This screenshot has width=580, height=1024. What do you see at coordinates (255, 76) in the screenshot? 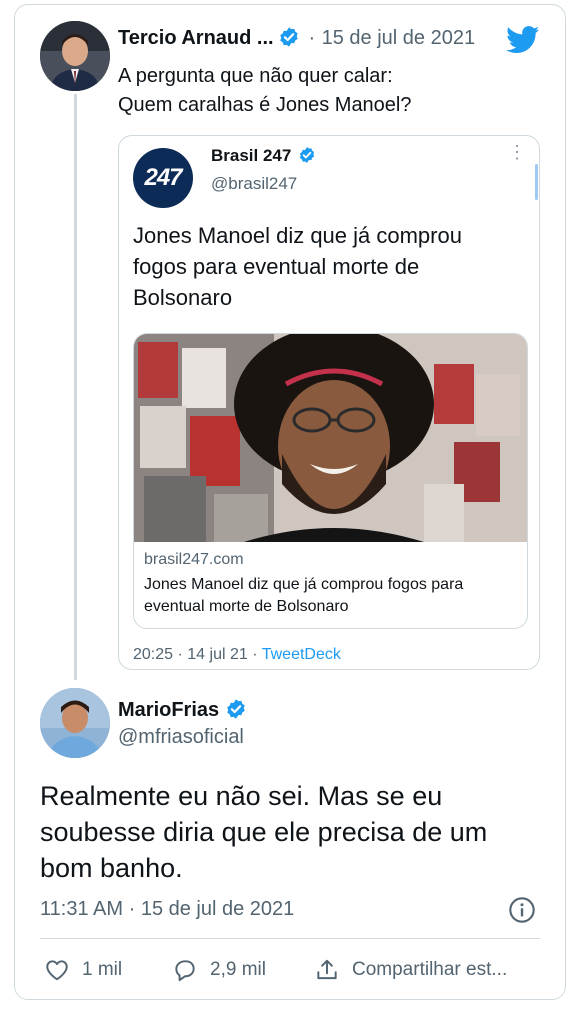
I see `parent-text-line: A pergunta que não quer calar:` at bounding box center [255, 76].